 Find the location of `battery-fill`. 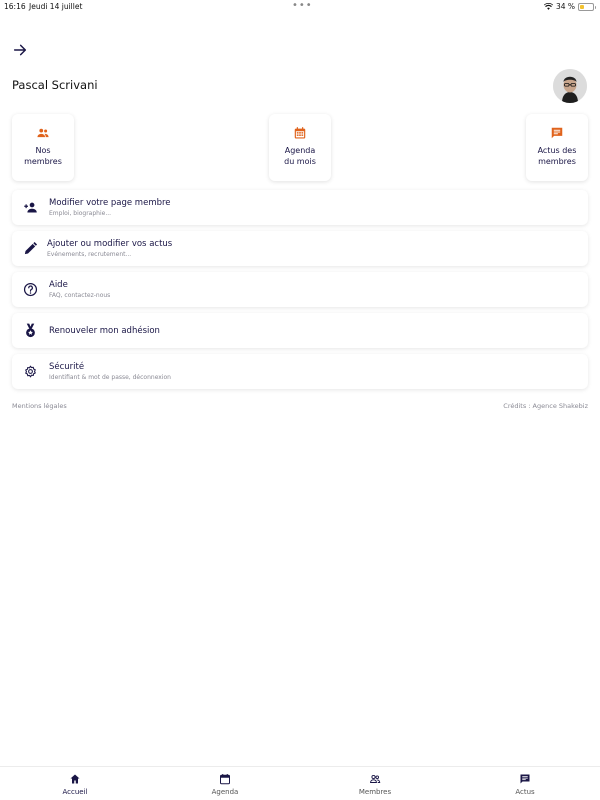

battery-fill is located at coordinates (582, 6).